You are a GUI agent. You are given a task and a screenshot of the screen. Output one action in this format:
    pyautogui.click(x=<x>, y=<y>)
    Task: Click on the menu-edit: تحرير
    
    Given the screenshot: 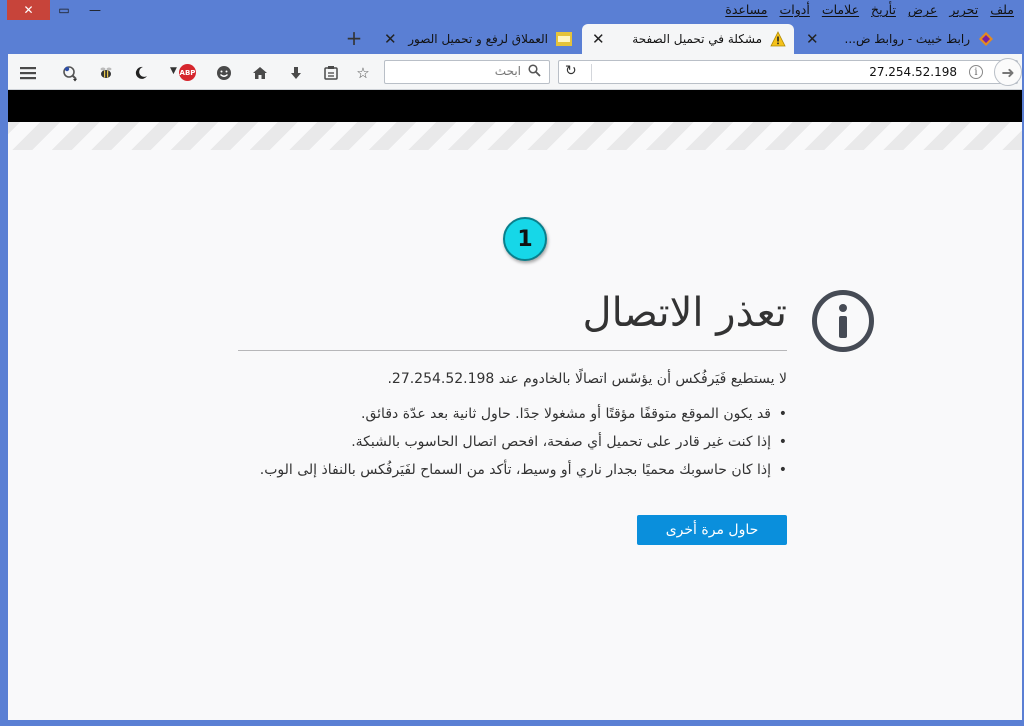 What is the action you would take?
    pyautogui.click(x=963, y=11)
    